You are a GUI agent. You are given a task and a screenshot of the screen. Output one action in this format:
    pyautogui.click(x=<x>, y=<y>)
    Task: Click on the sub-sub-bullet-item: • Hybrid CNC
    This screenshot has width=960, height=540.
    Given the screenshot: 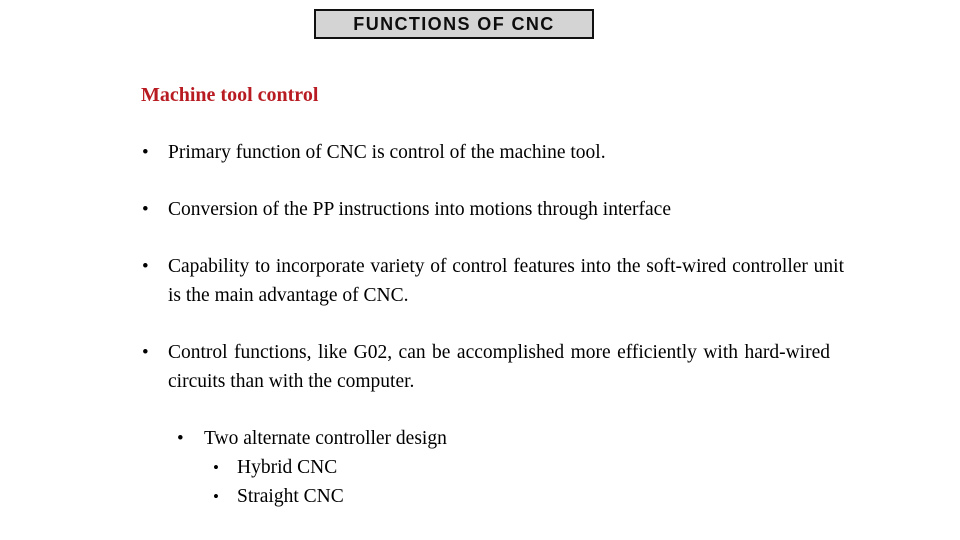 What is the action you would take?
    pyautogui.click(x=486, y=467)
    